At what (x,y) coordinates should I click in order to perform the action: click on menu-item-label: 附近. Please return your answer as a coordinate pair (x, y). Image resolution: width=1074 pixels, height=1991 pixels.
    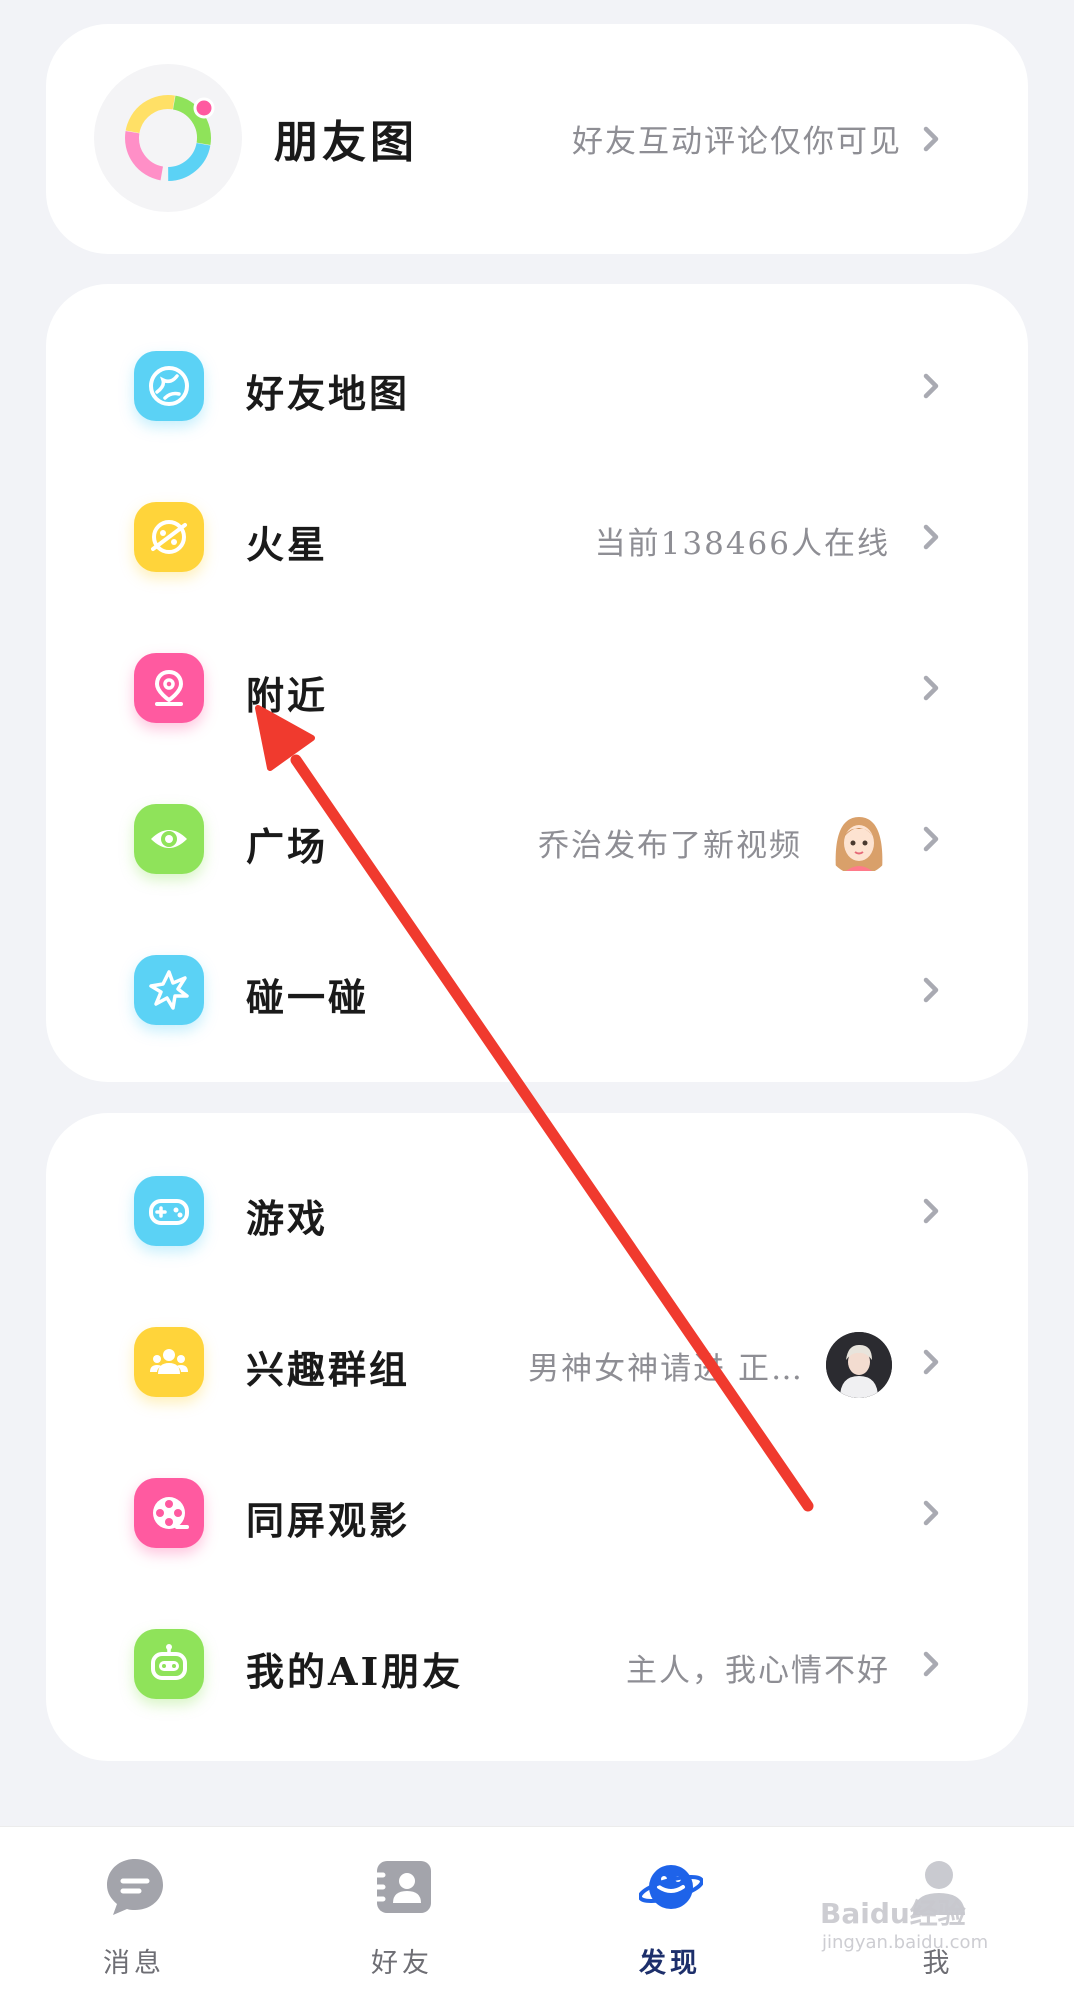
    Looking at the image, I should click on (287, 695).